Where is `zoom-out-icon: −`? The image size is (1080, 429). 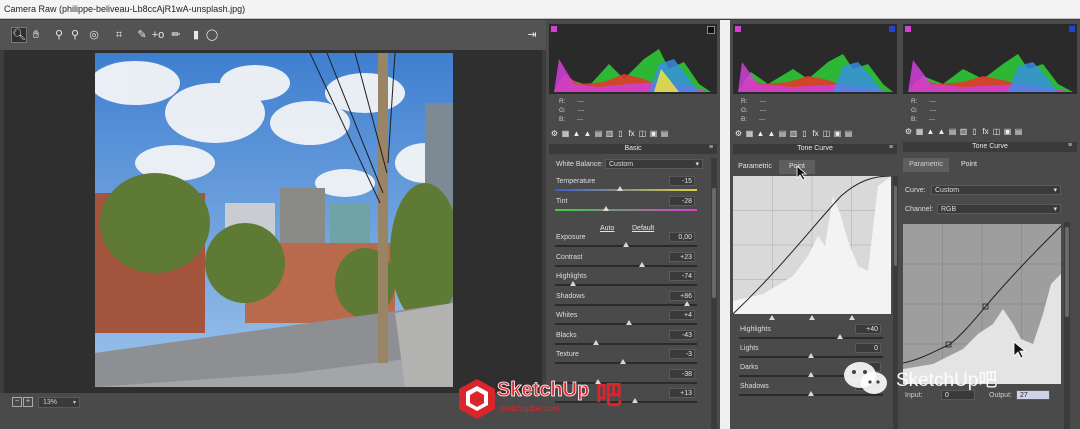
zoom-out-icon: − is located at coordinates (17, 402).